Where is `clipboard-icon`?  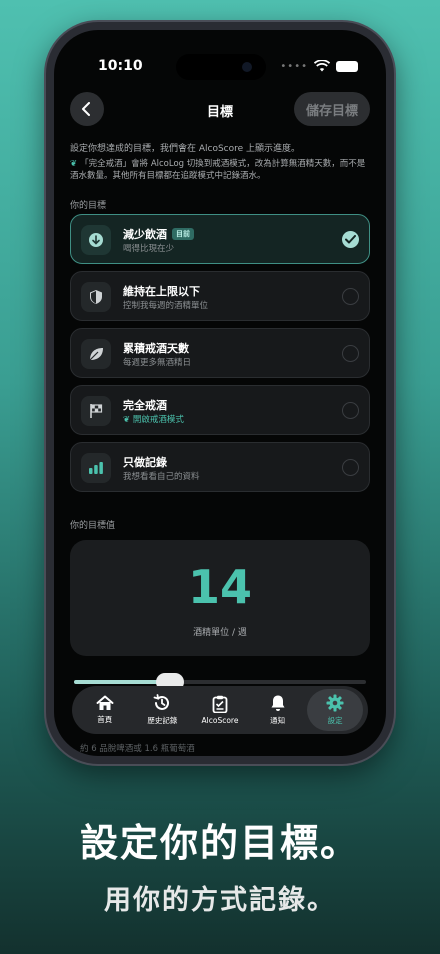 clipboard-icon is located at coordinates (220, 704).